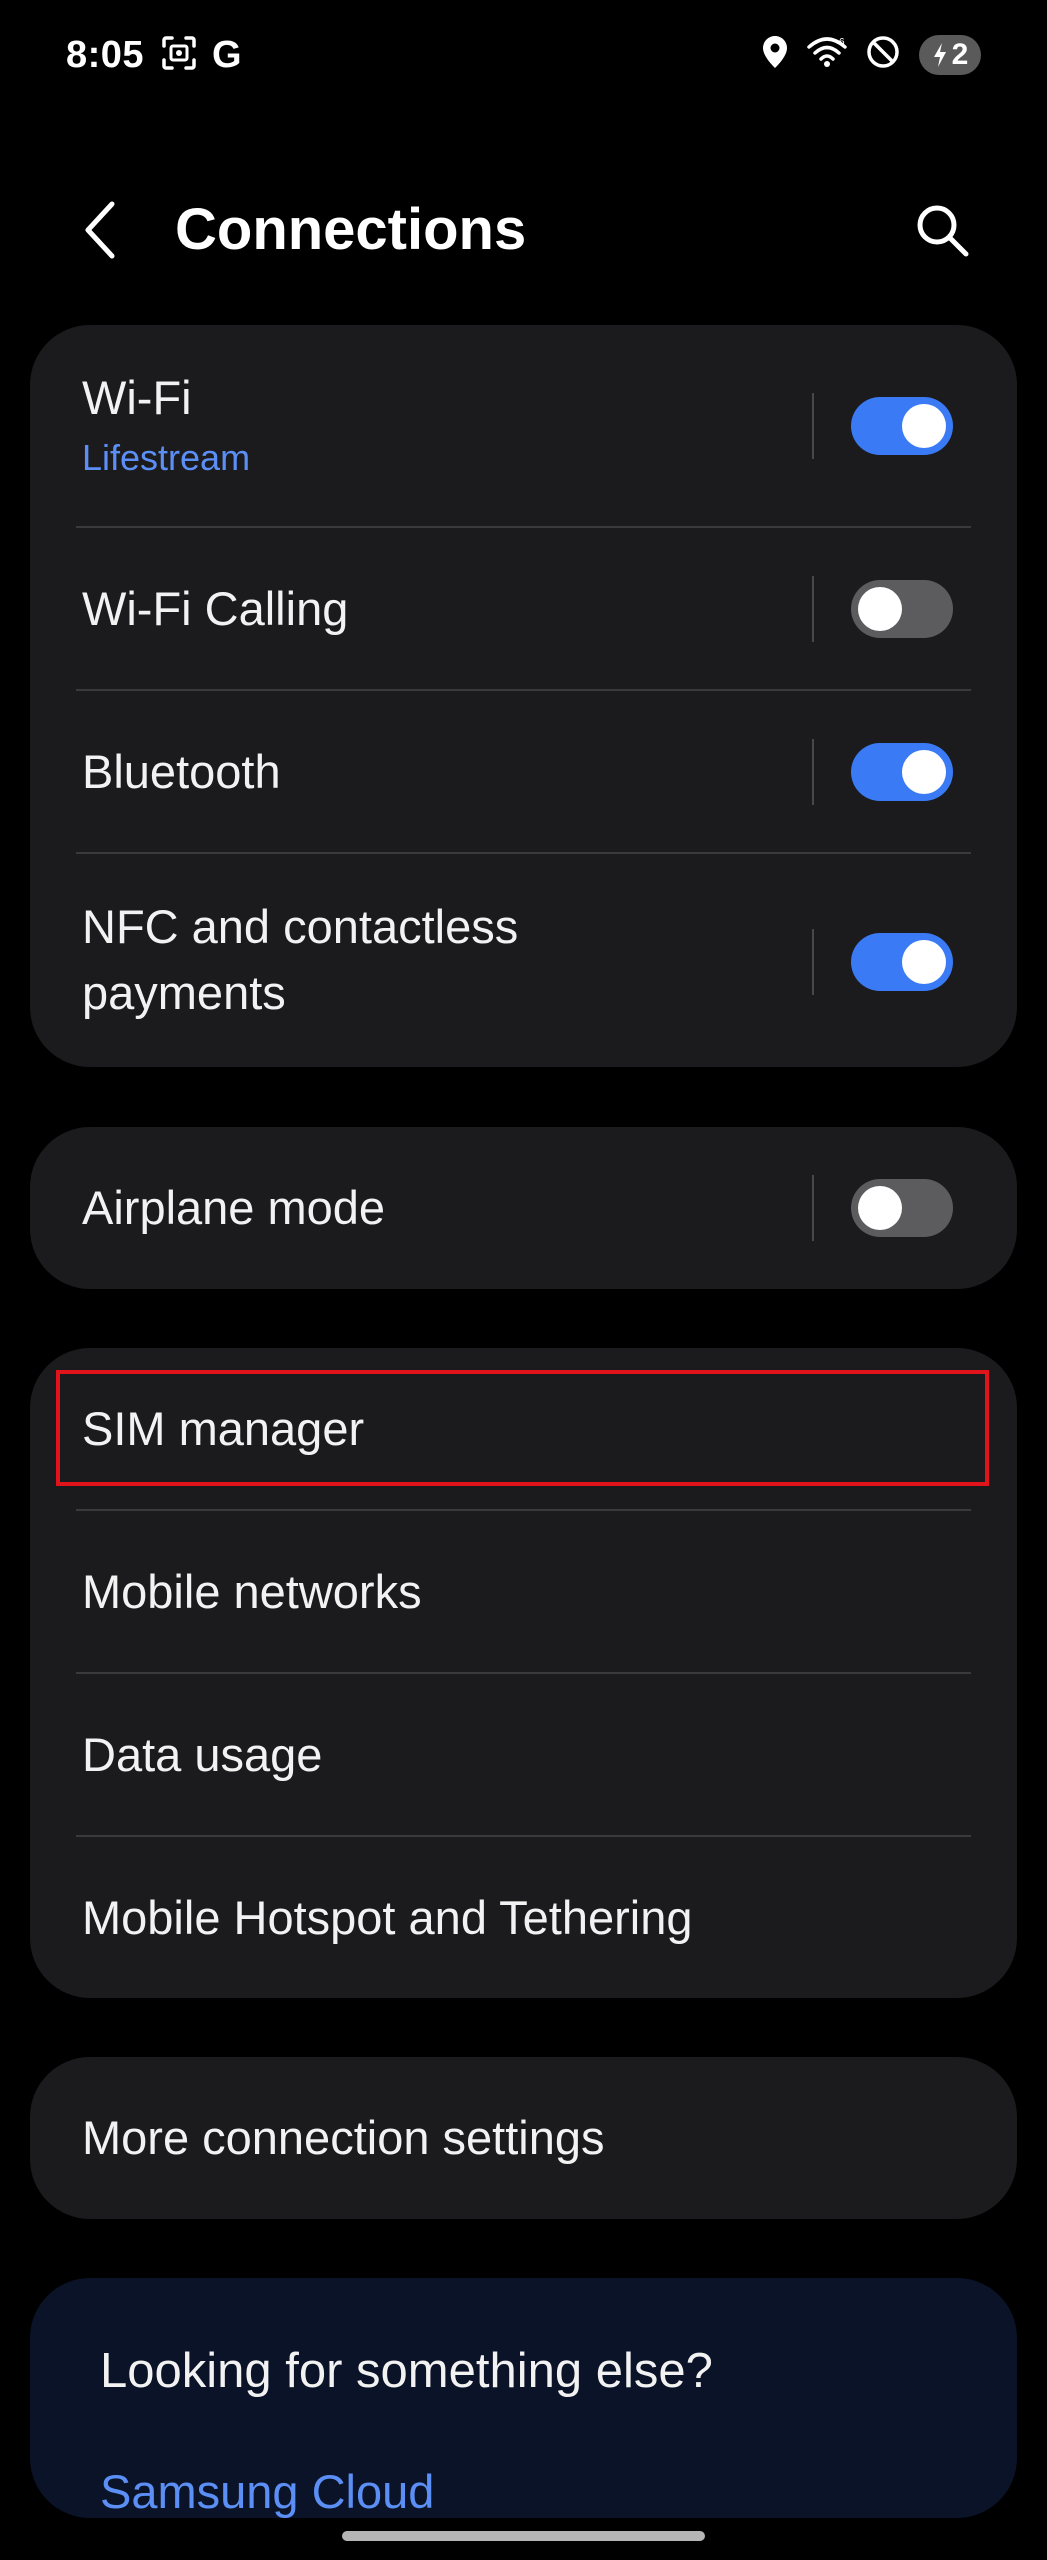 This screenshot has width=1047, height=2560. I want to click on app-header: Connections, so click(523, 230).